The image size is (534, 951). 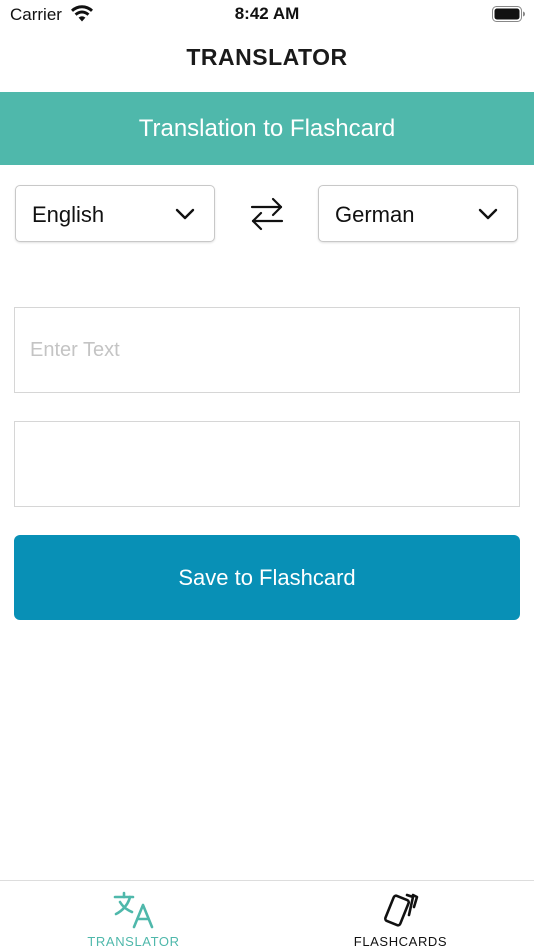 I want to click on save-to-flashcard-button: Save to Flashcard, so click(x=267, y=577).